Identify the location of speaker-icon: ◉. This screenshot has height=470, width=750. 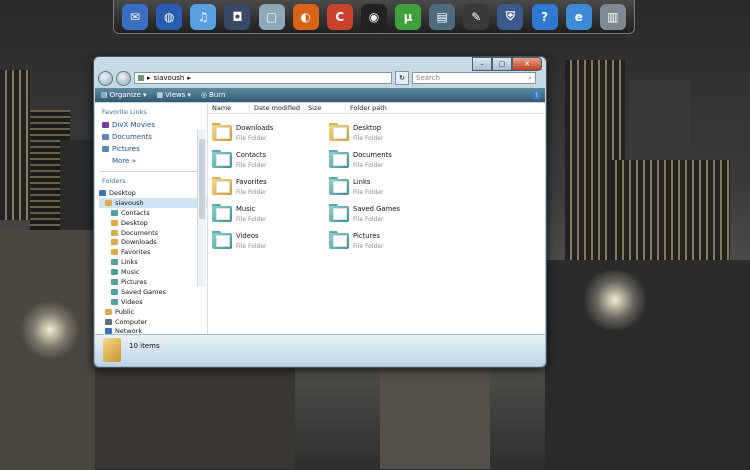
(373, 16).